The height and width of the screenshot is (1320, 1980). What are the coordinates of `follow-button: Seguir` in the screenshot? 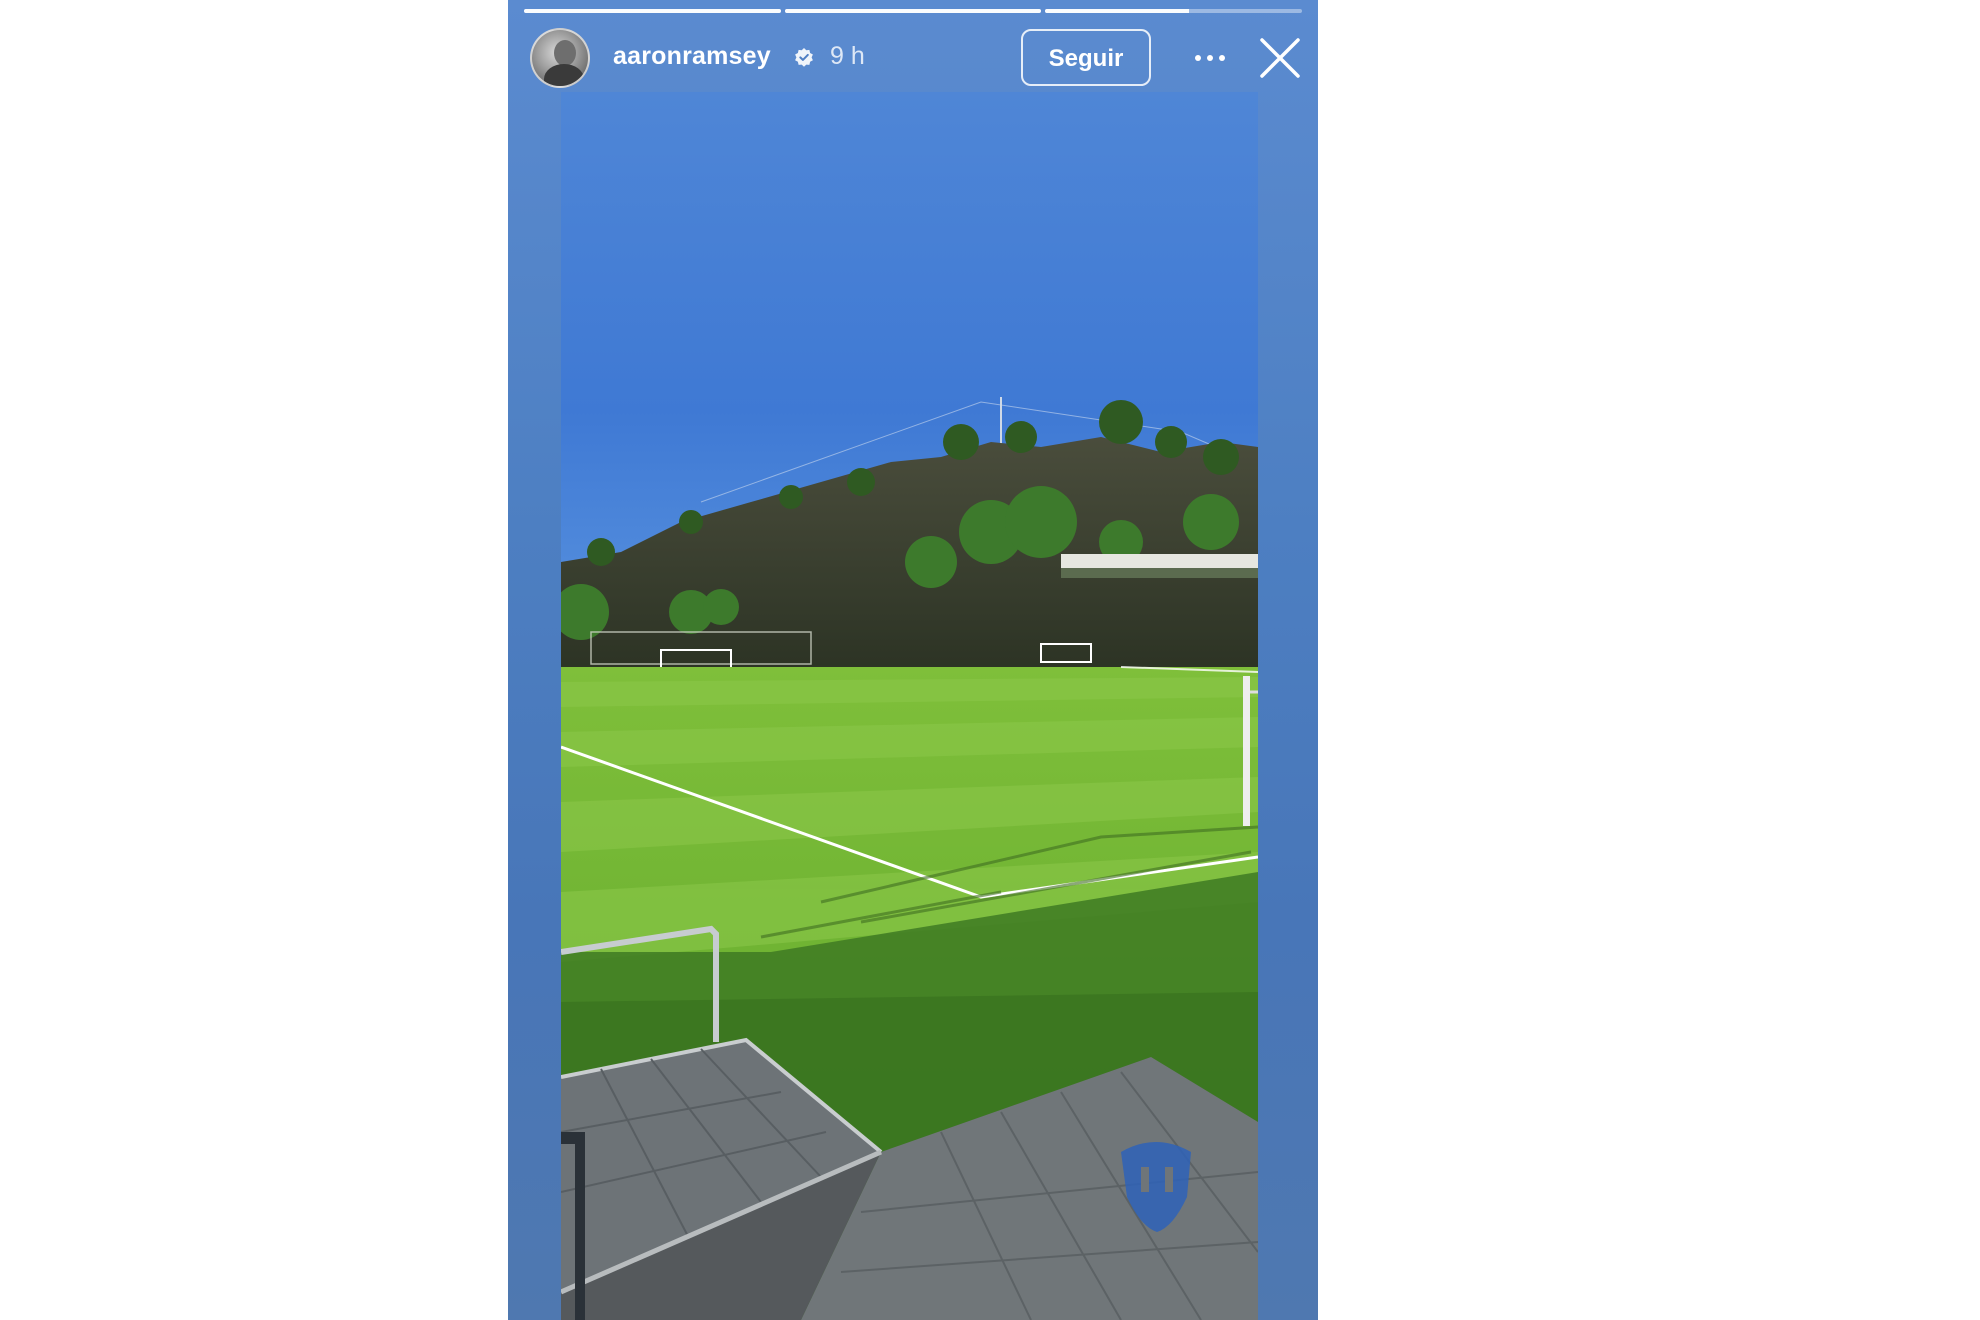 It's located at (1086, 57).